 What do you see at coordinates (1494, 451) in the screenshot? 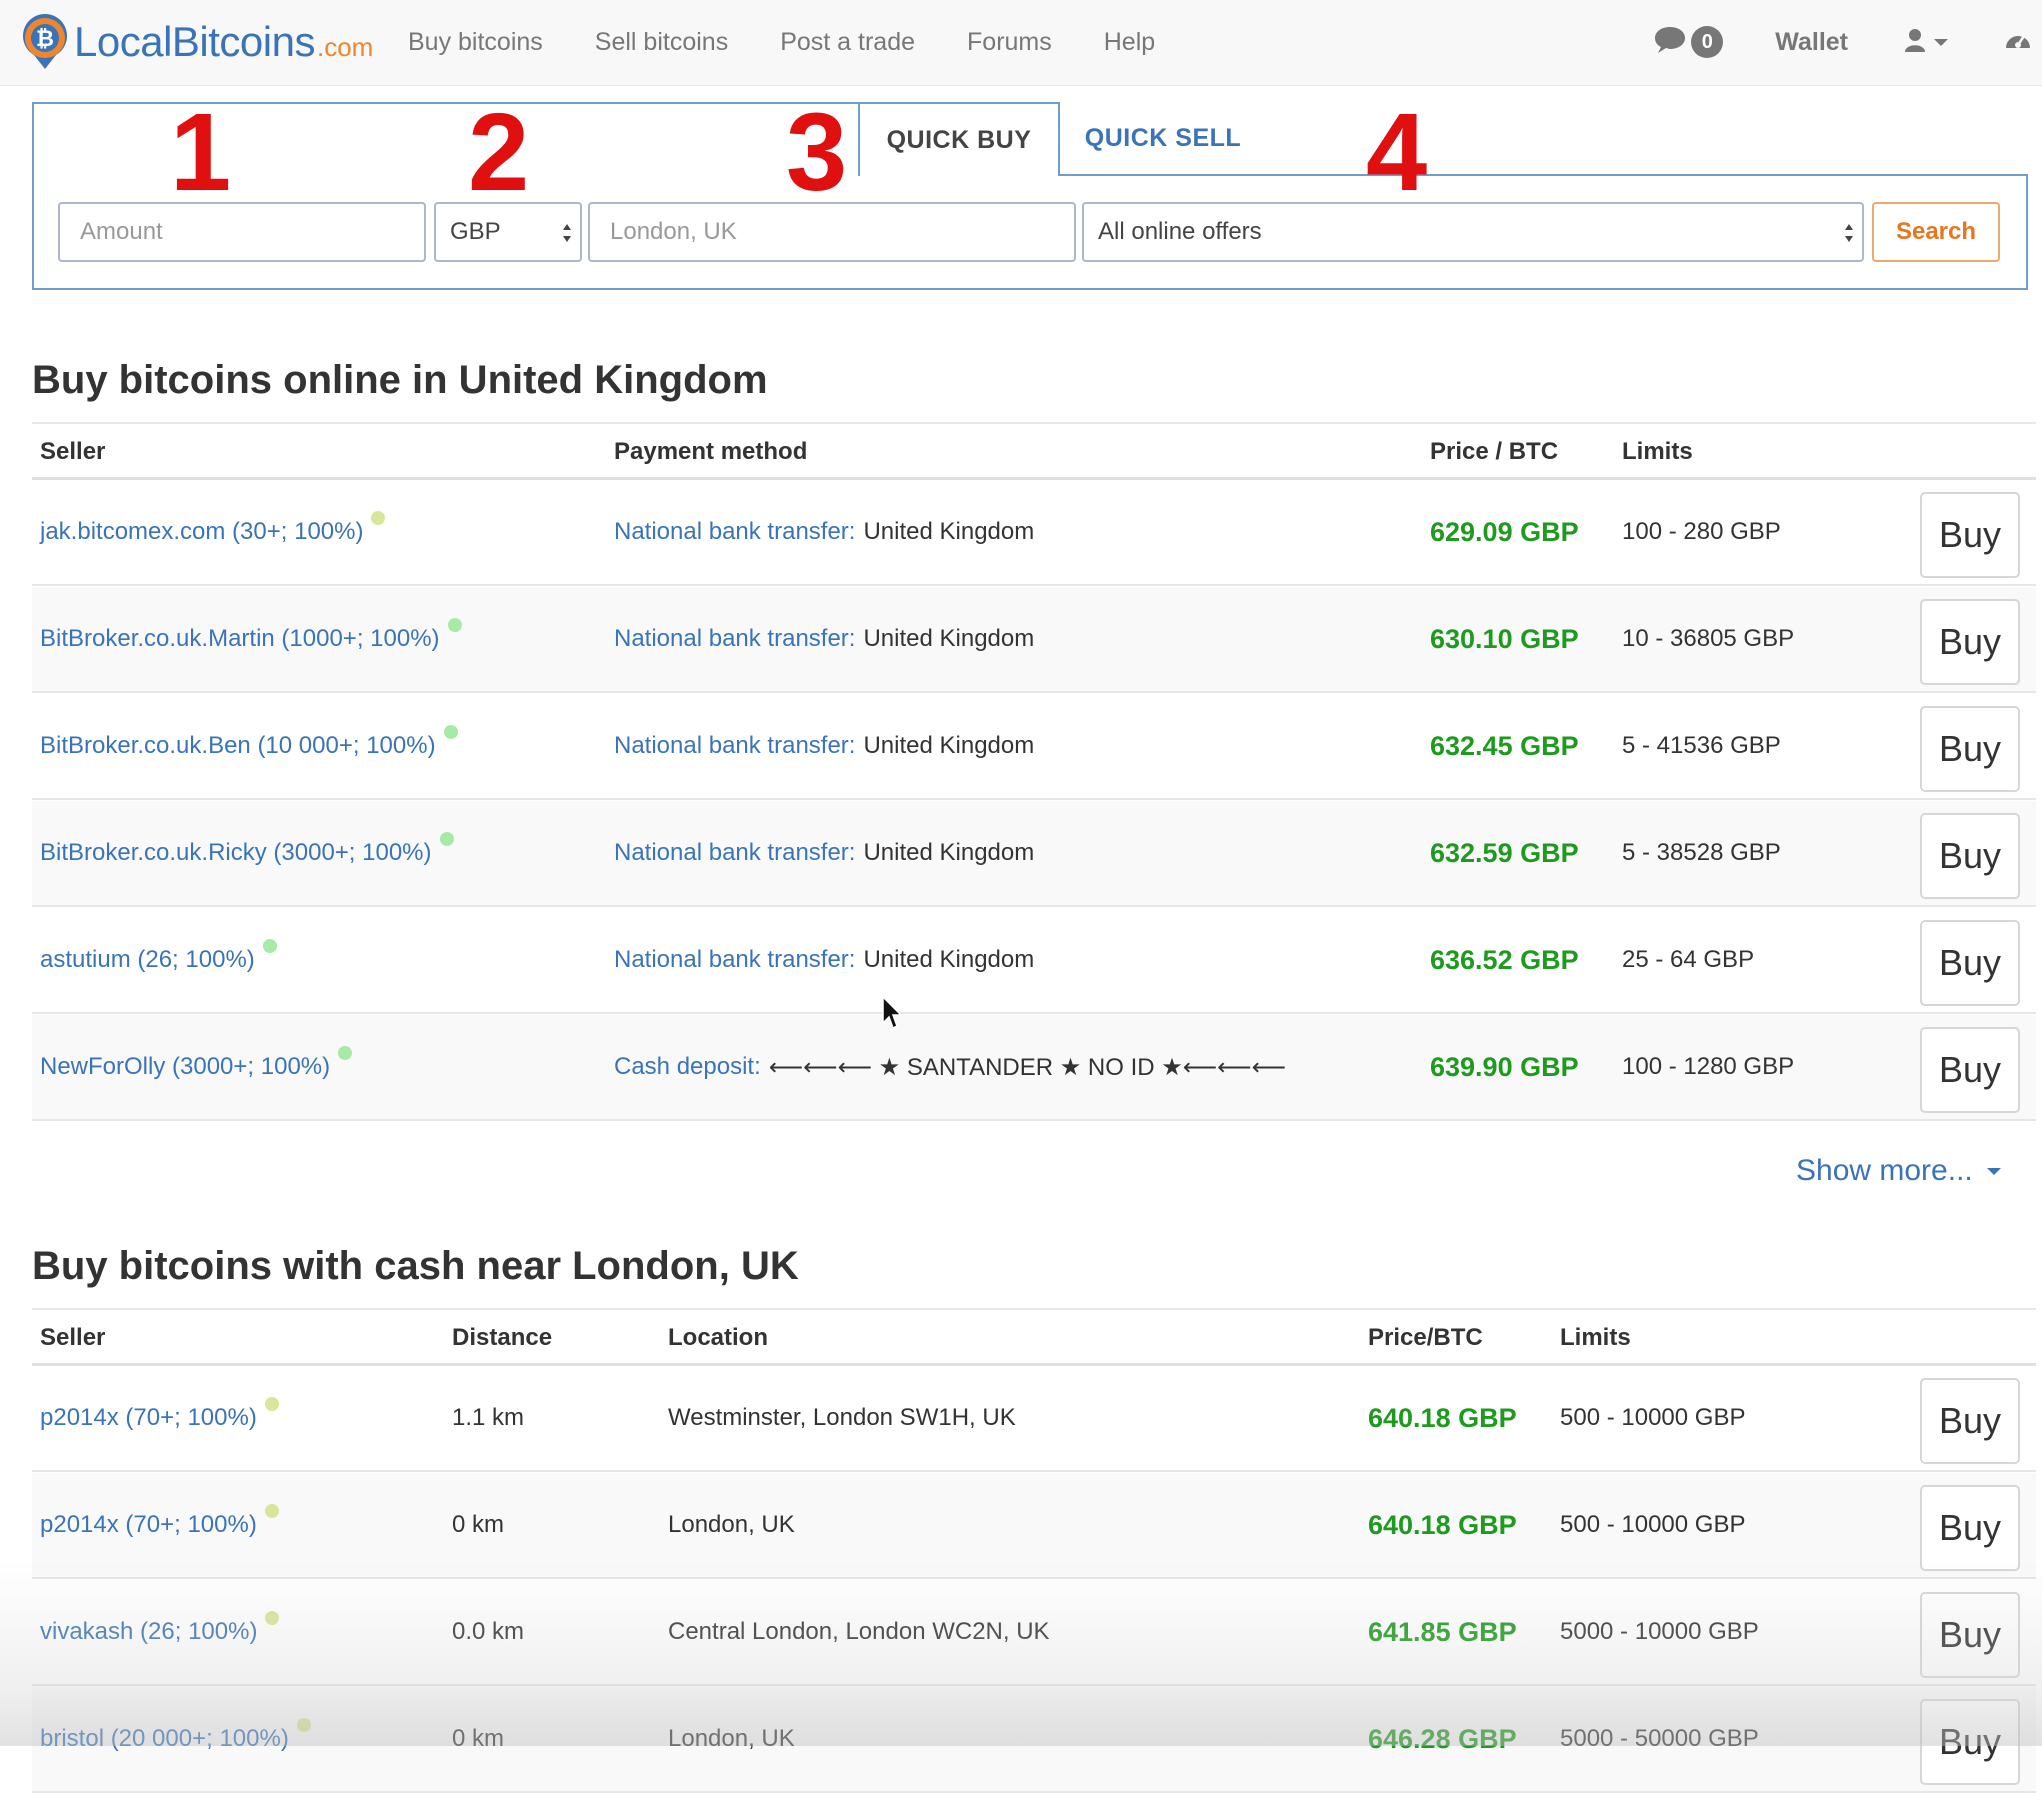
I see `col-price: Price / BTC` at bounding box center [1494, 451].